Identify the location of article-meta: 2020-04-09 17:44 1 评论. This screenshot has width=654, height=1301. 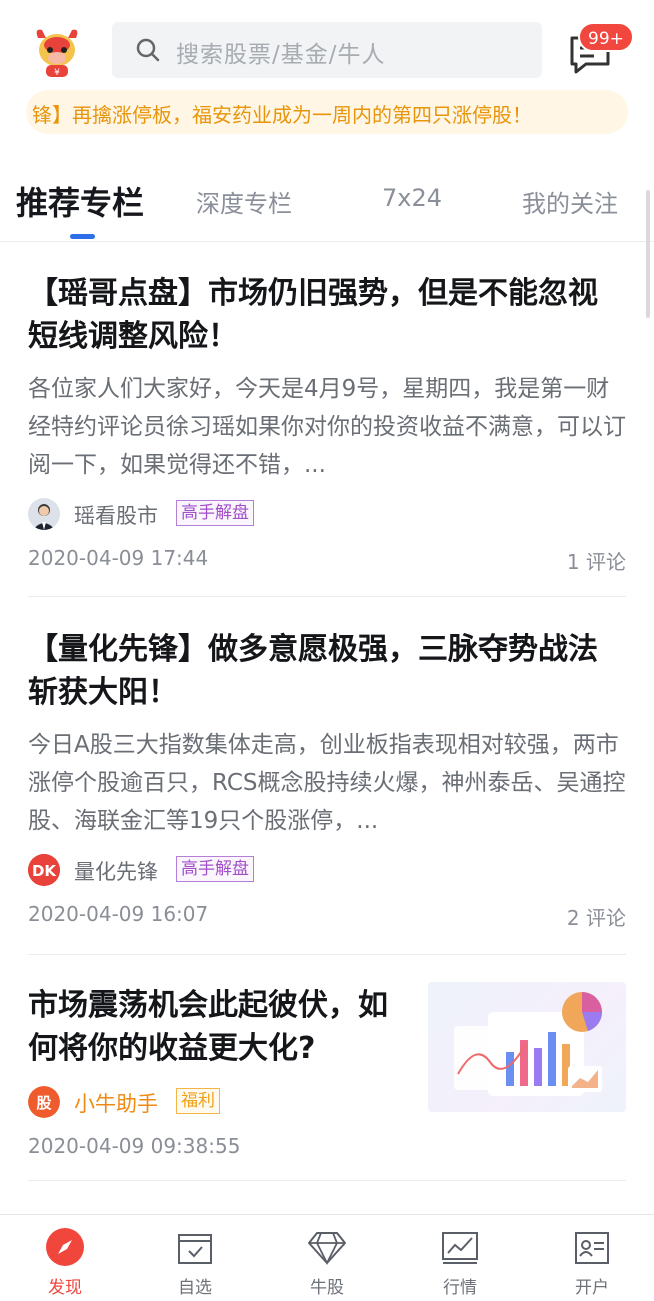
(327, 561).